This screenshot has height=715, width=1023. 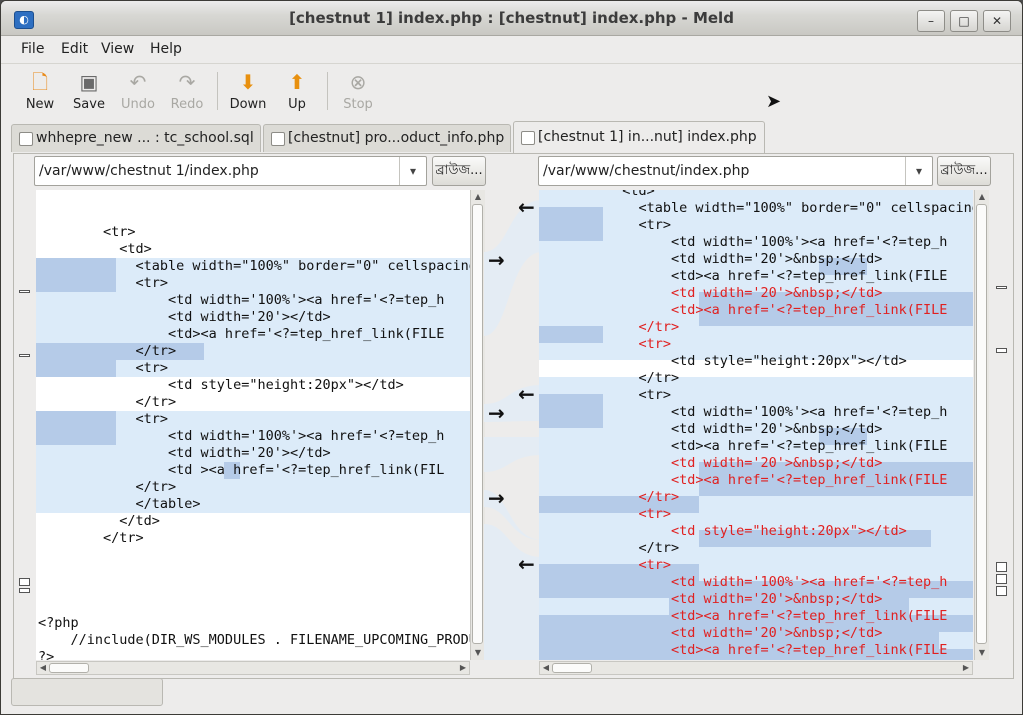 I want to click on minimize-button: –, so click(x=931, y=21).